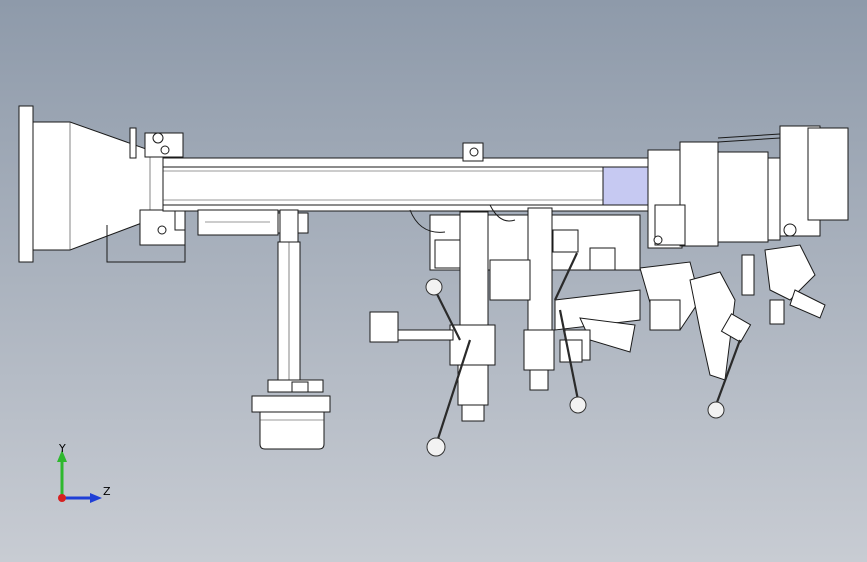  I want to click on support-post, so click(295, 301).